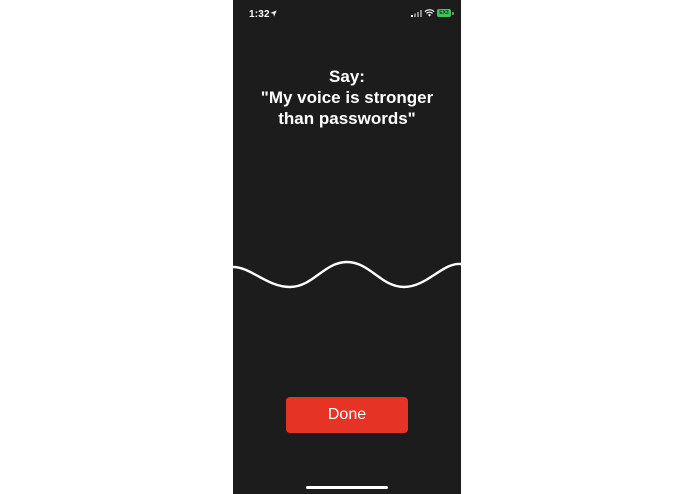 This screenshot has width=695, height=494. Describe the element at coordinates (347, 415) in the screenshot. I see `done-button: Done` at that location.